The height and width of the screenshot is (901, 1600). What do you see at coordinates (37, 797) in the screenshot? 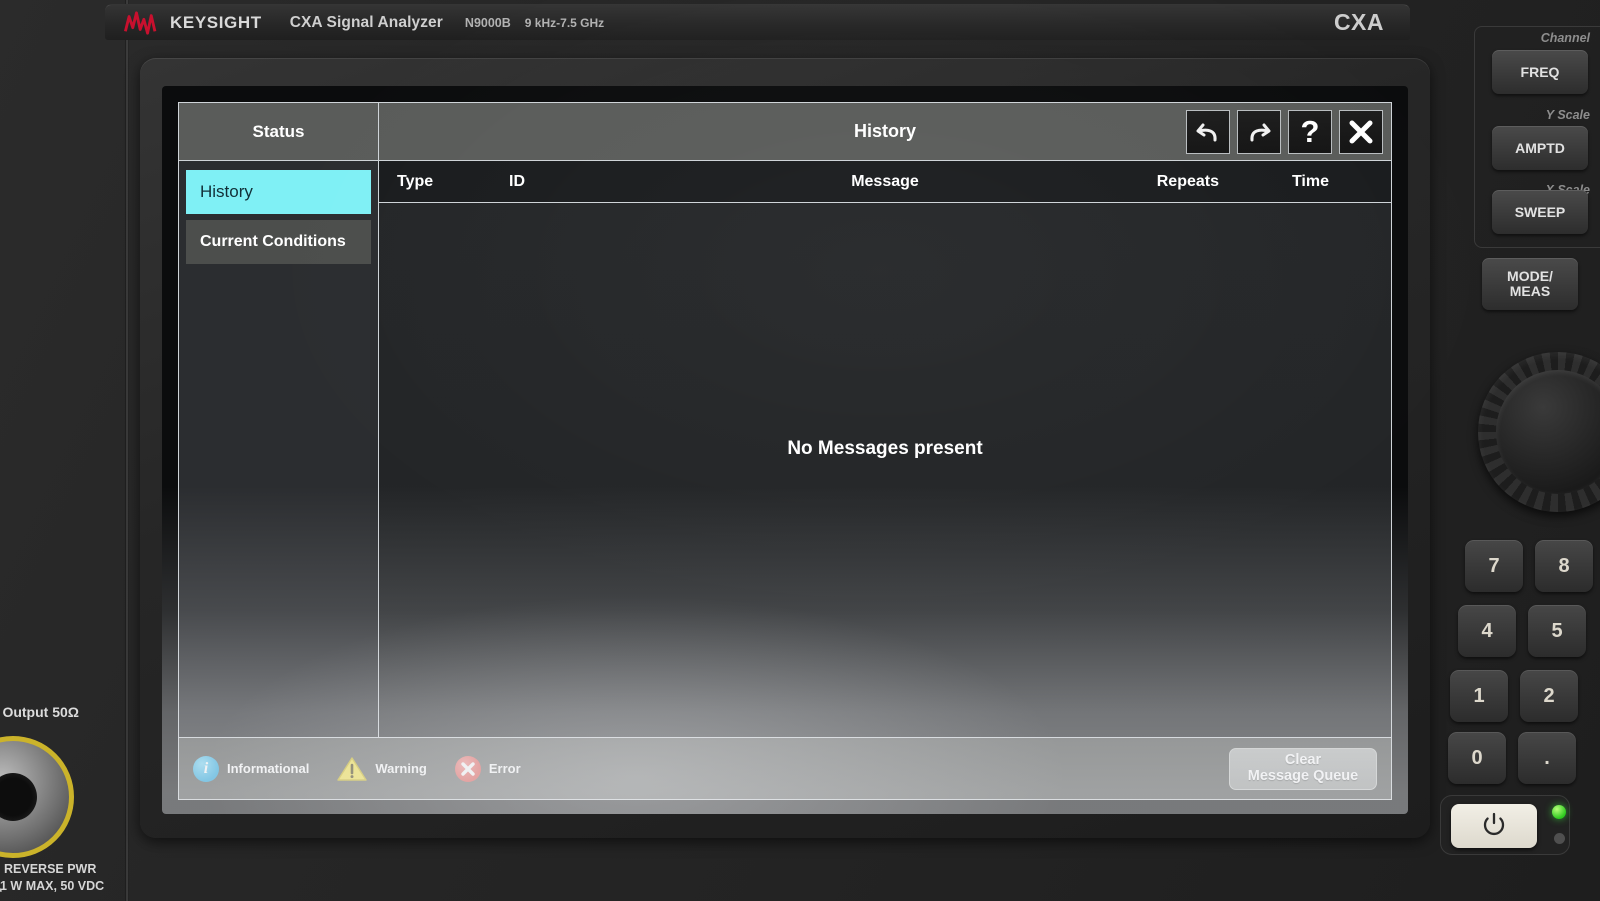
I see `rf-connector-ring` at bounding box center [37, 797].